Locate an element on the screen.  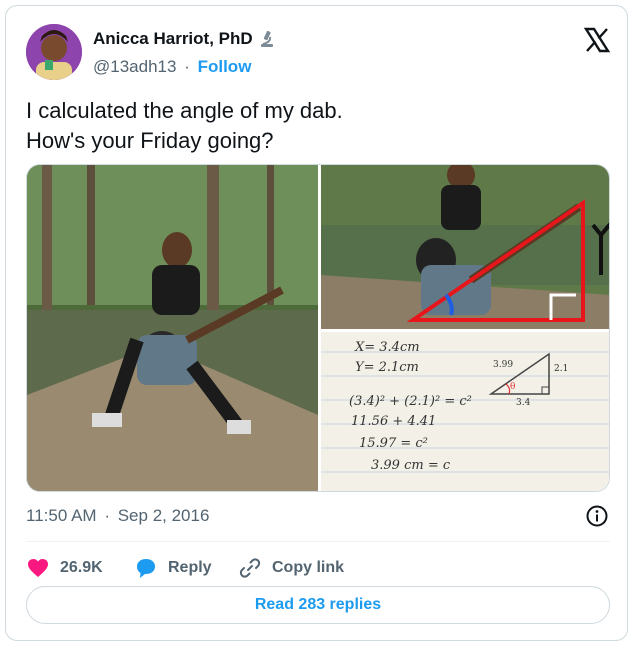
tweet-date: Sep 2, 2016 is located at coordinates (163, 515).